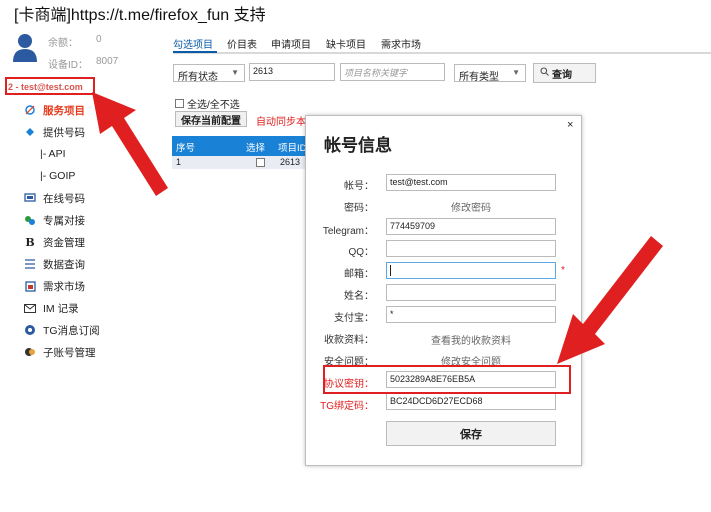 The image size is (711, 512). What do you see at coordinates (544, 73) in the screenshot?
I see `search-icon` at bounding box center [544, 73].